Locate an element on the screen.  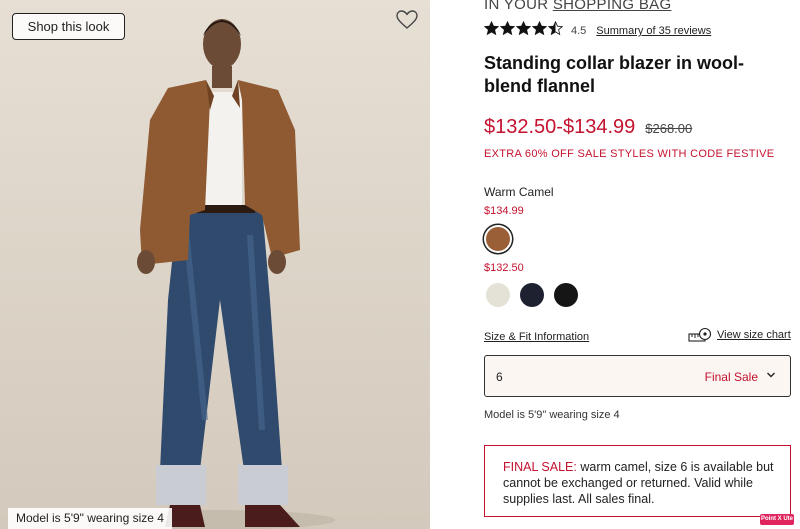
shop-this-look-button: Shop this look is located at coordinates (68, 26).